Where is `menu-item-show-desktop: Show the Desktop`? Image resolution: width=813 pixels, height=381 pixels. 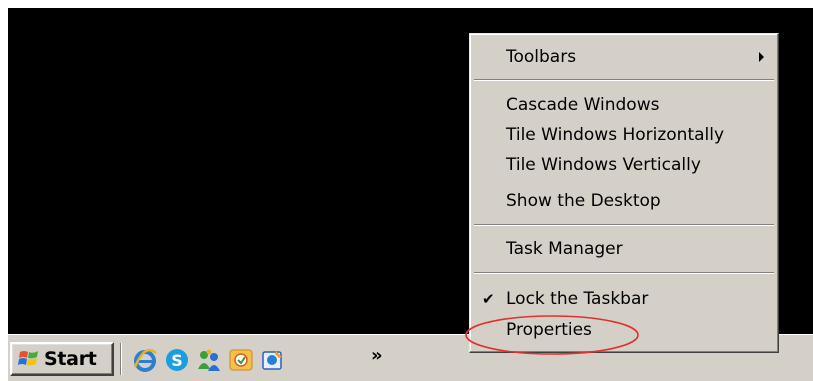
menu-item-show-desktop: Show the Desktop is located at coordinates (623, 201).